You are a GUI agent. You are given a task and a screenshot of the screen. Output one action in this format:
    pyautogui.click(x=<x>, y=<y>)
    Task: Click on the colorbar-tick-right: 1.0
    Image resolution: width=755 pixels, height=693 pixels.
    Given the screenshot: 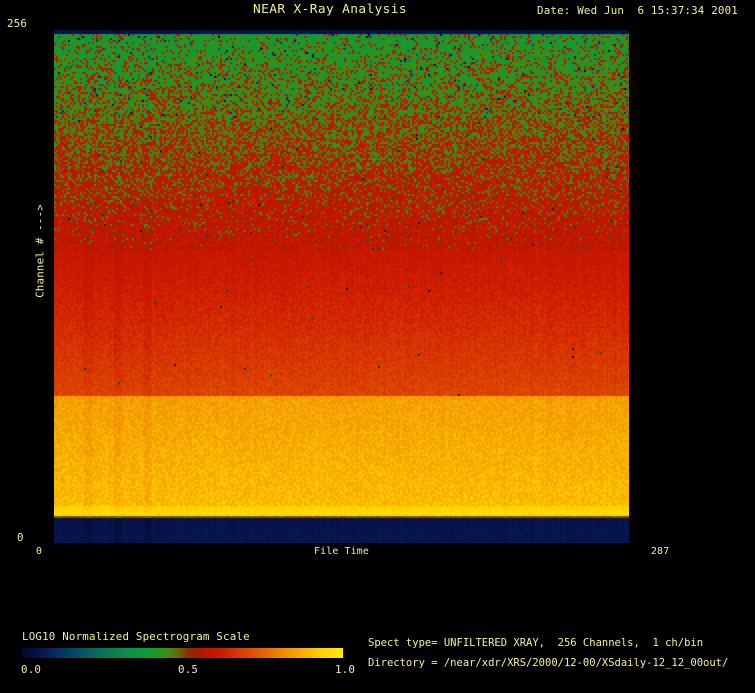 What is the action you would take?
    pyautogui.click(x=345, y=669)
    